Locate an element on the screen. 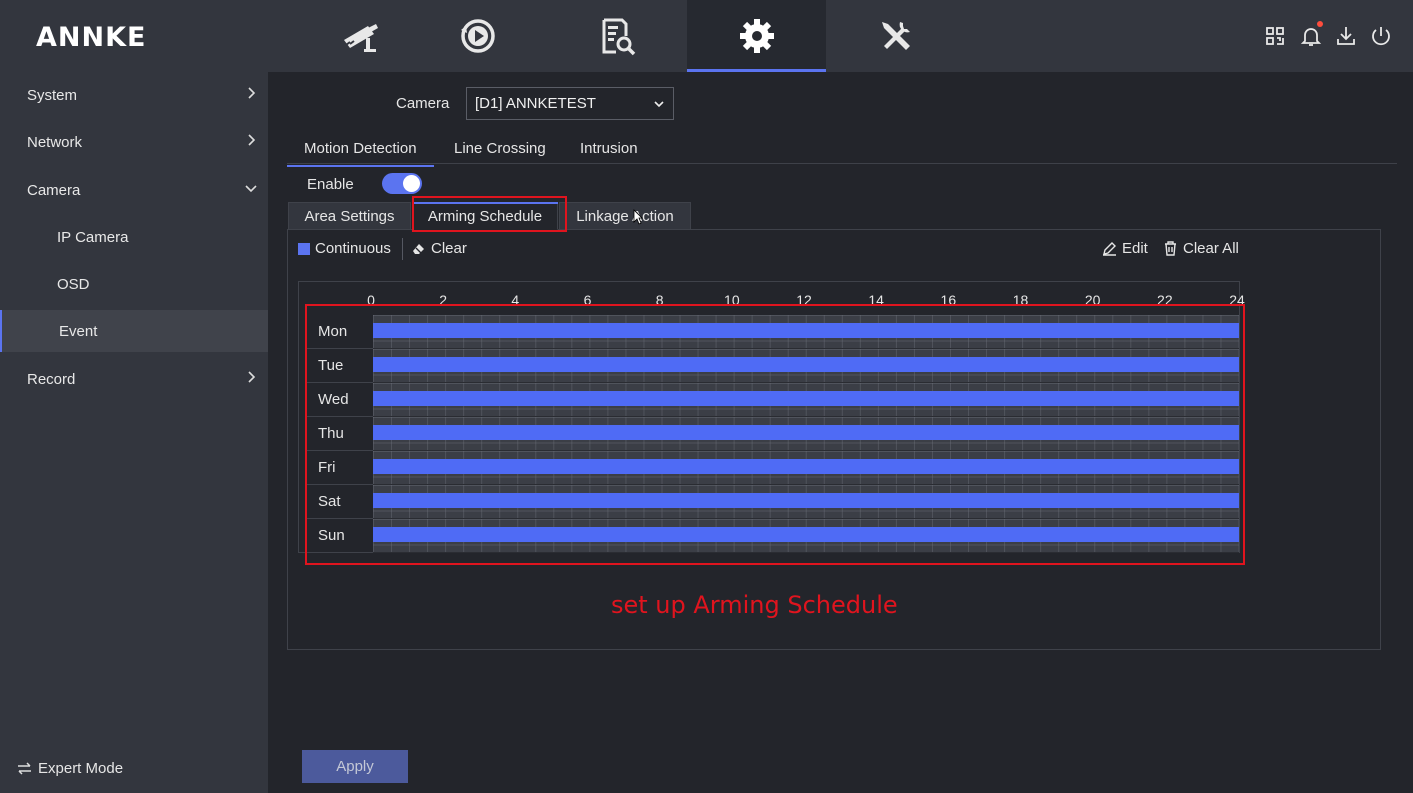 This screenshot has width=1413, height=793. tab-area-settings: Area Settings is located at coordinates (349, 216).